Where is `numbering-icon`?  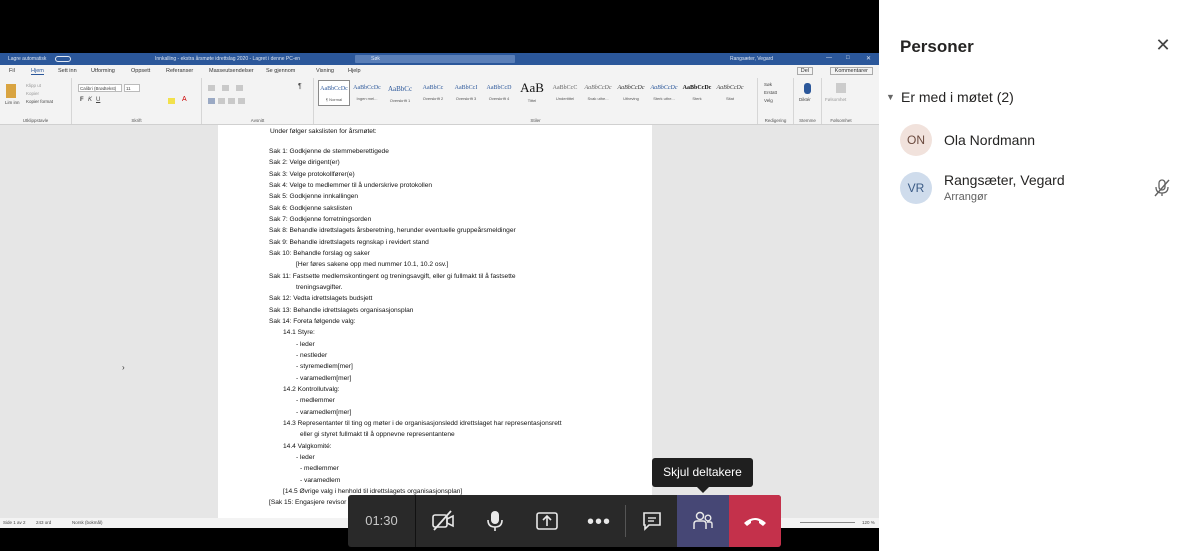
numbering-icon is located at coordinates (225, 88).